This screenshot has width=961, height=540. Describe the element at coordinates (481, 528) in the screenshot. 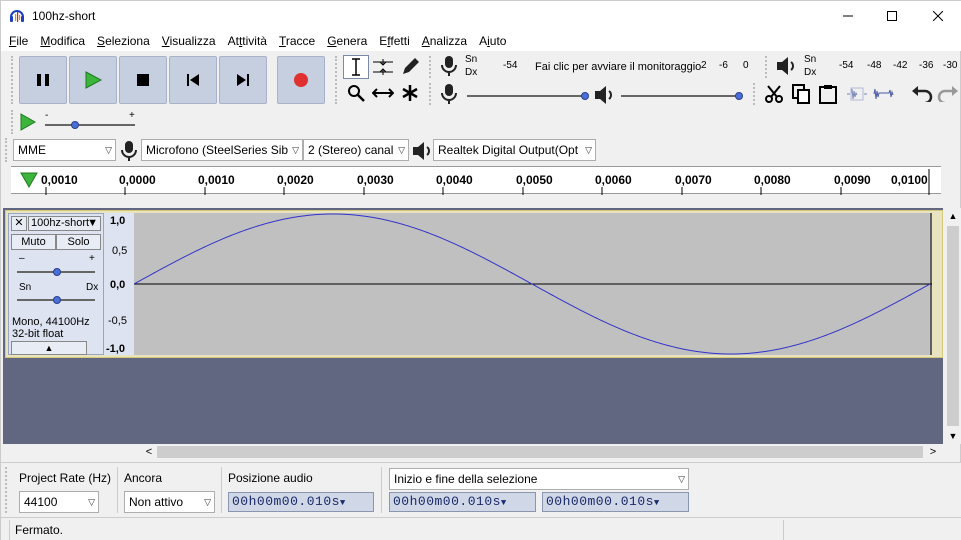

I see `status-bar: Fermato.` at that location.